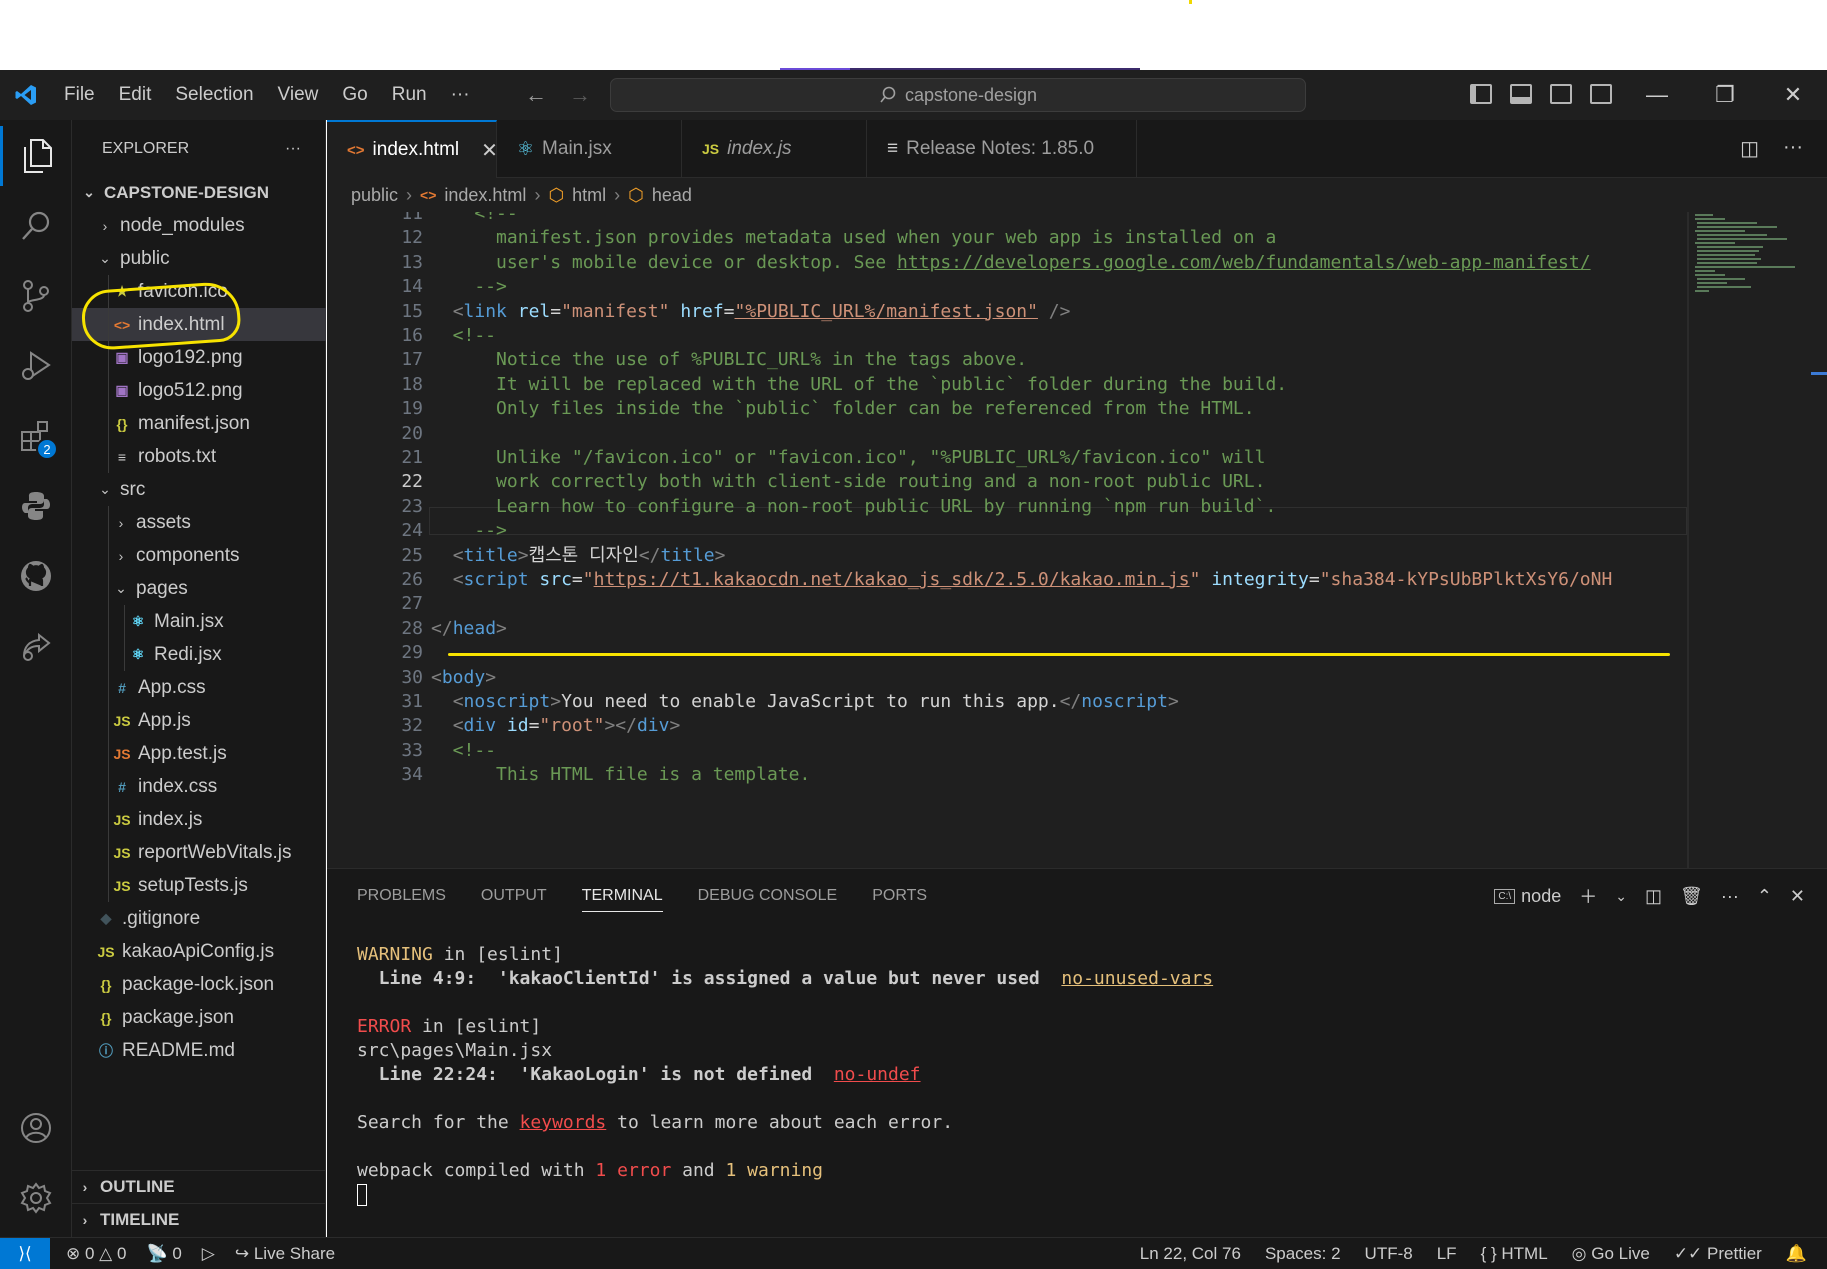  What do you see at coordinates (36, 576) in the screenshot?
I see `github-icon` at bounding box center [36, 576].